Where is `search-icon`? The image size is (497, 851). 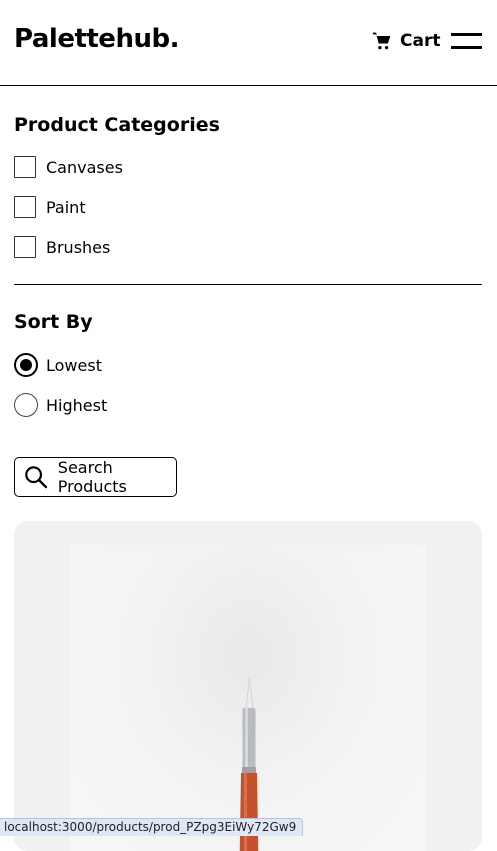
search-icon is located at coordinates (36, 477).